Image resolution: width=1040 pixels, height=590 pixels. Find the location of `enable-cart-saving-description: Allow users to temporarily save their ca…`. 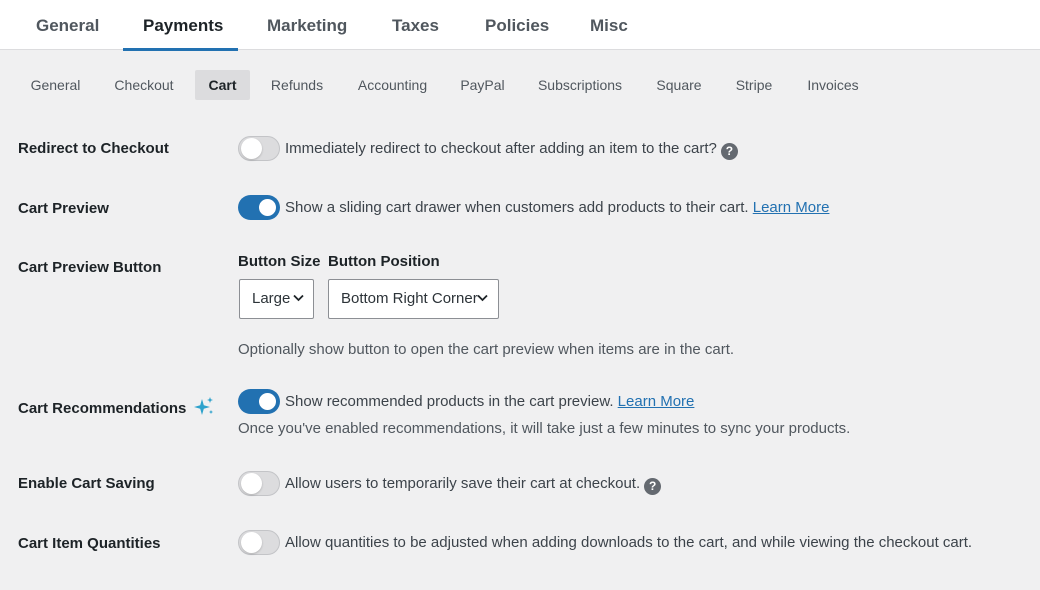

enable-cart-saving-description: Allow users to temporarily save their ca… is located at coordinates (473, 485).